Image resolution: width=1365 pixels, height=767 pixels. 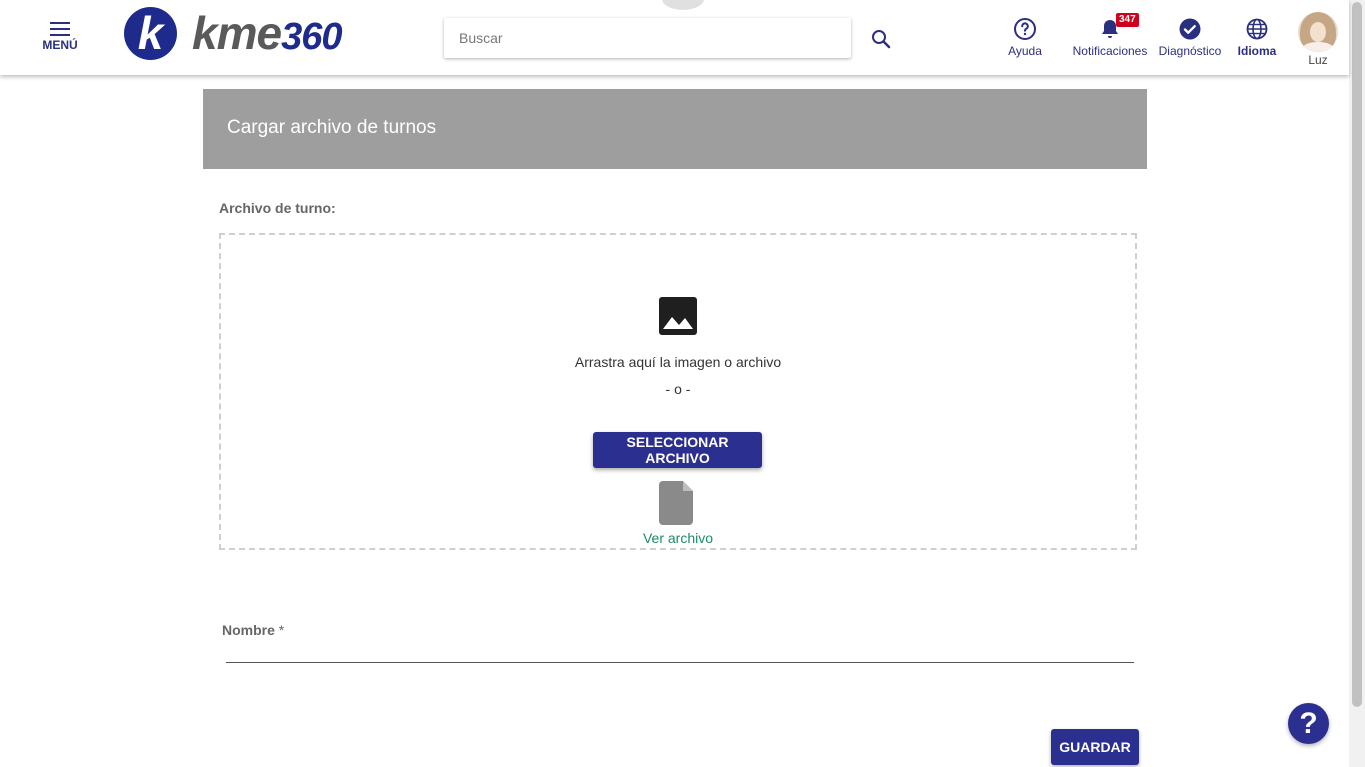 What do you see at coordinates (678, 316) in the screenshot?
I see `image-icon` at bounding box center [678, 316].